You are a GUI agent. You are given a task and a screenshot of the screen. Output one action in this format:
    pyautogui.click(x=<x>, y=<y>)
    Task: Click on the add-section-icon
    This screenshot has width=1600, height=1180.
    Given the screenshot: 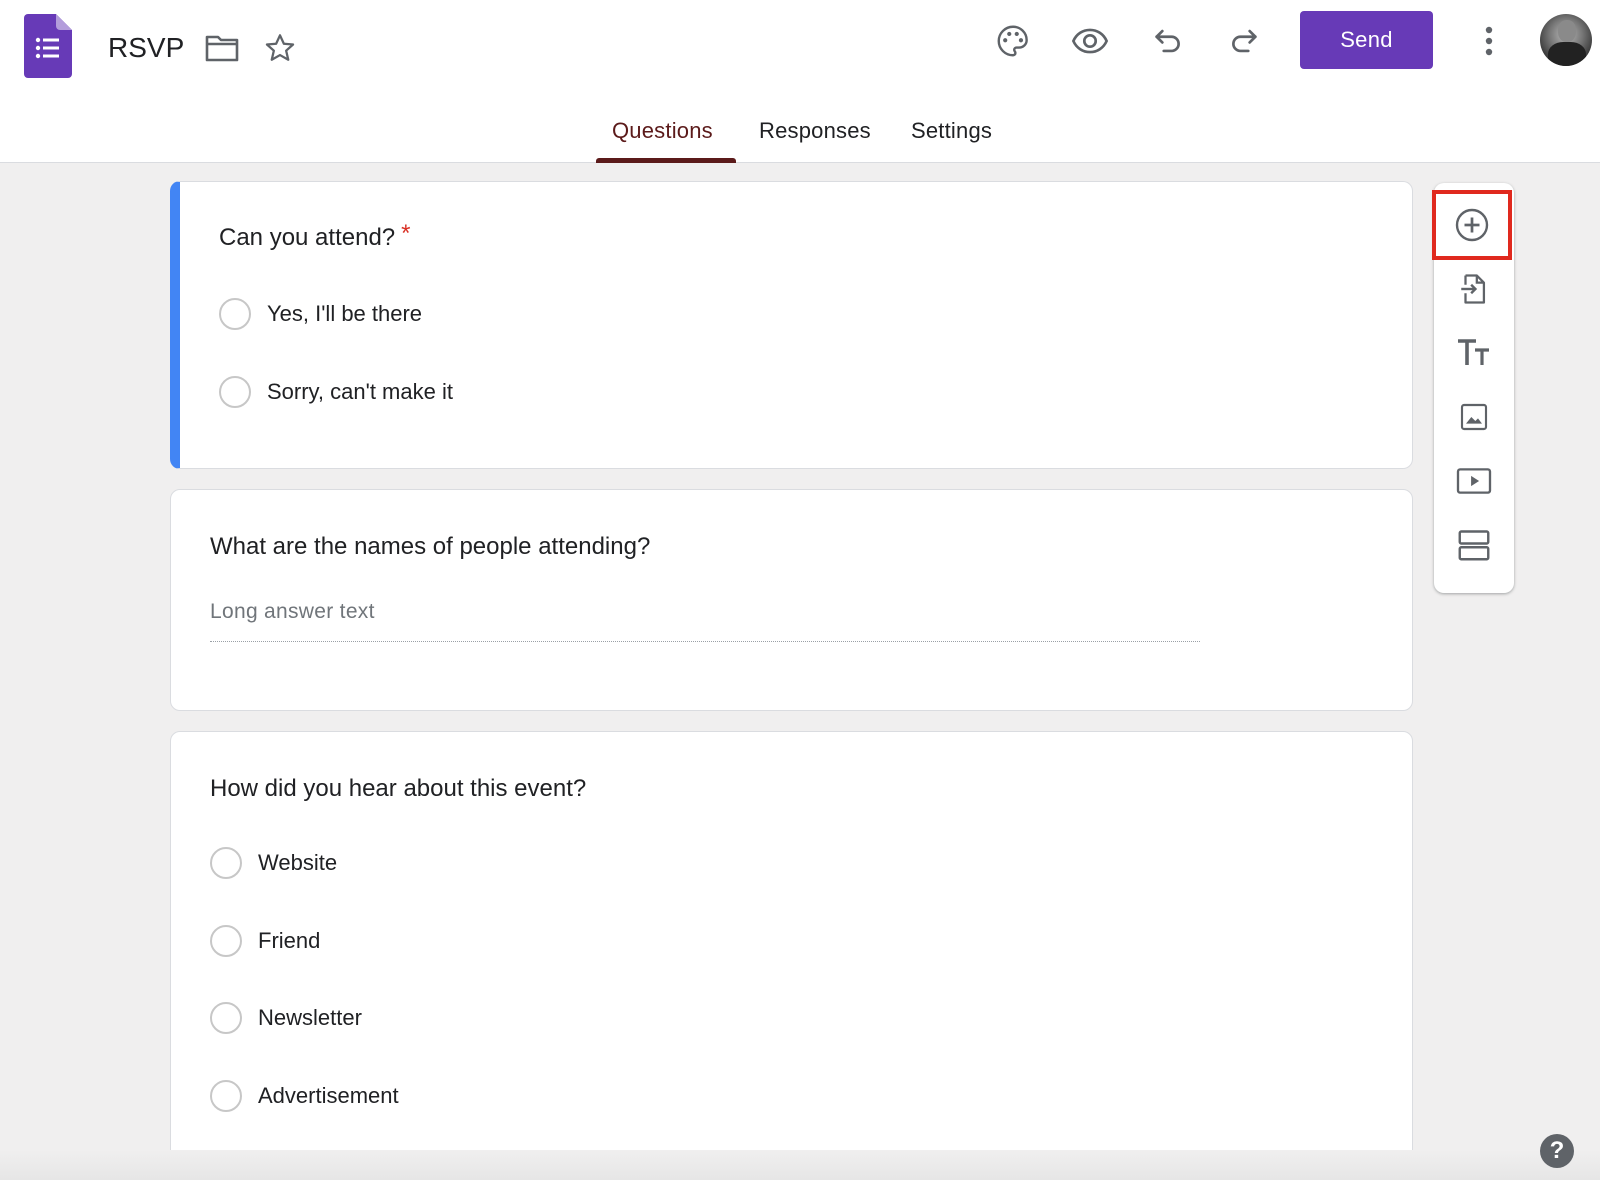 What is the action you would take?
    pyautogui.click(x=1474, y=545)
    